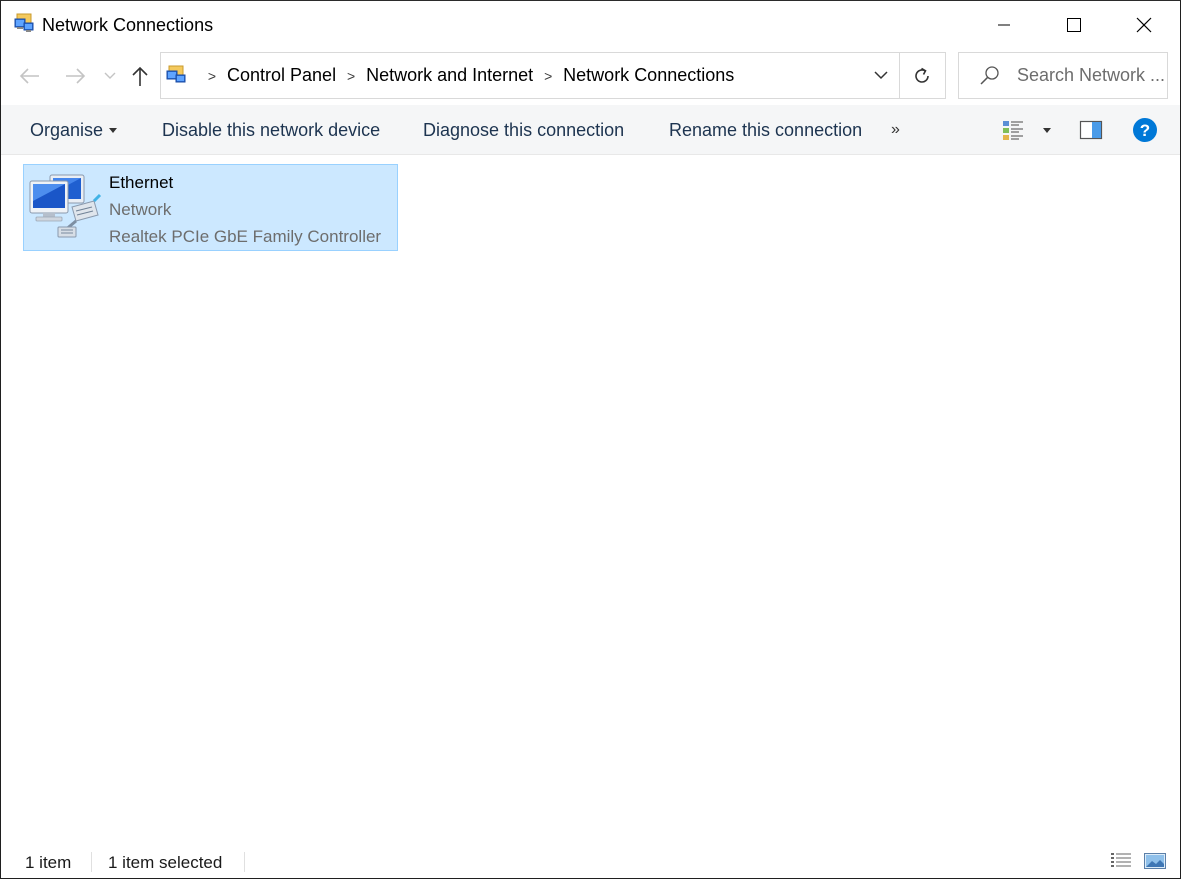 The height and width of the screenshot is (879, 1181). I want to click on organise-button: Organise, so click(74, 130).